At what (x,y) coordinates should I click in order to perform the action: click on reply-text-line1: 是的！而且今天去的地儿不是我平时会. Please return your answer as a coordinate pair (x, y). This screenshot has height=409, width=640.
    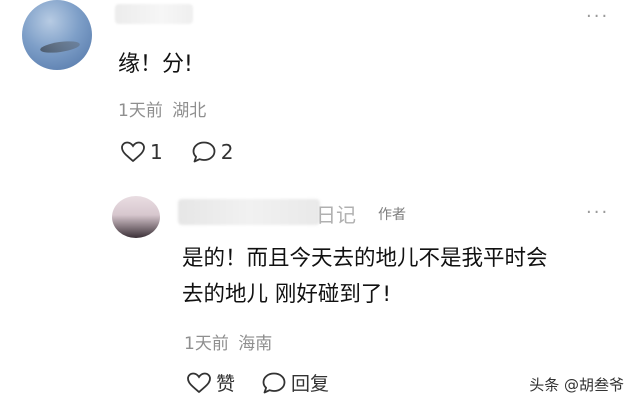
    Looking at the image, I should click on (365, 258).